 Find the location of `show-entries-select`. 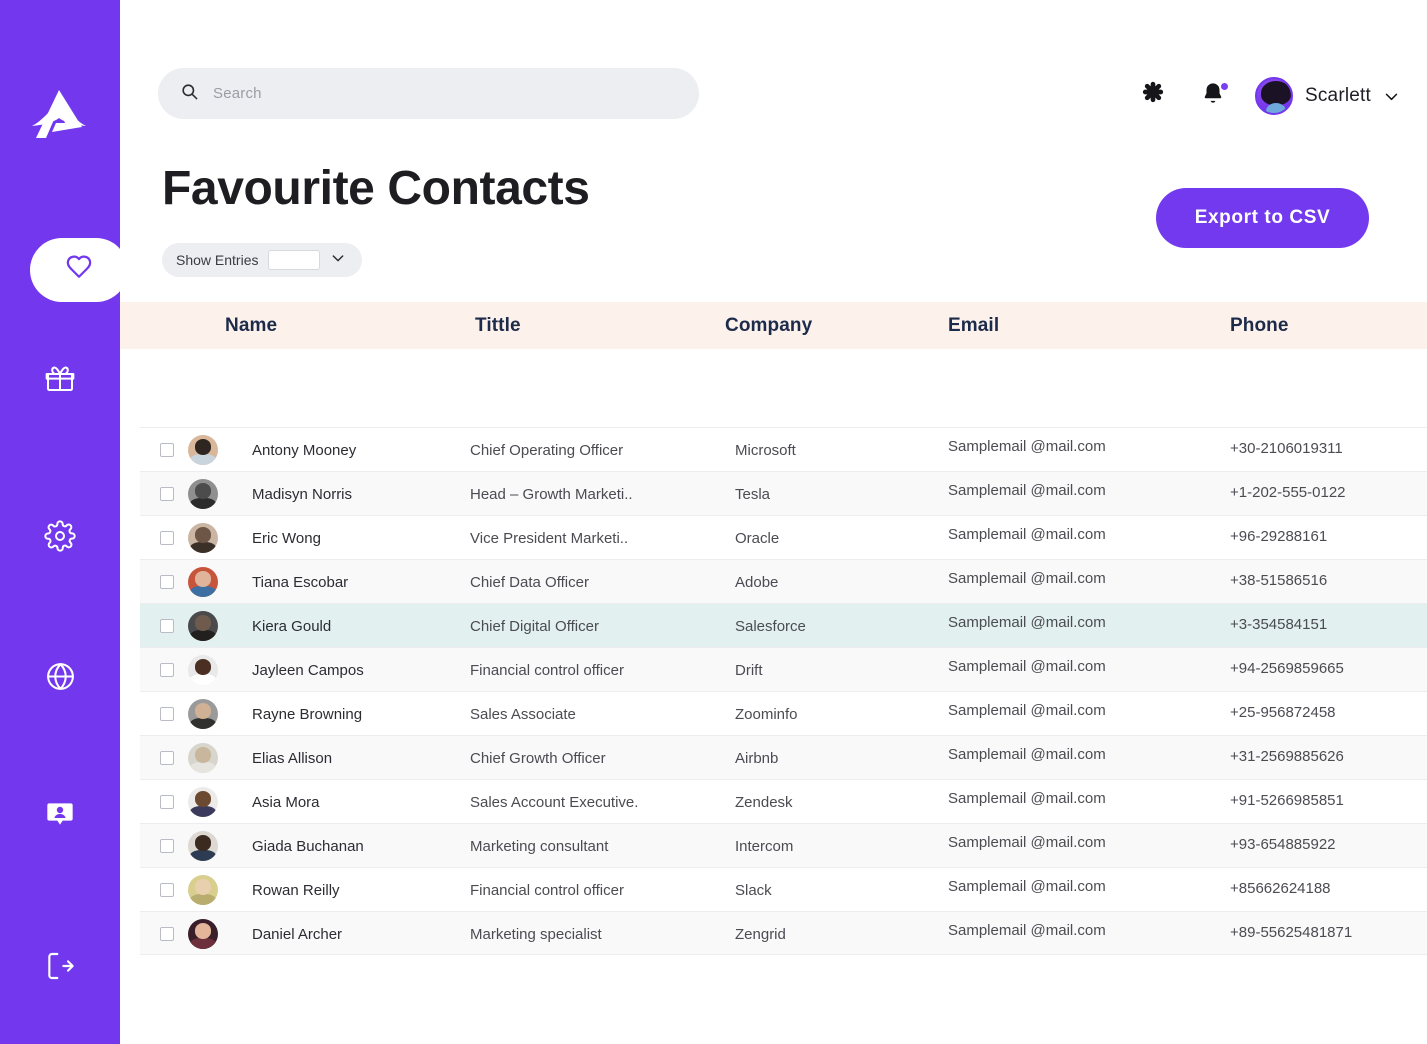

show-entries-select is located at coordinates (294, 260).